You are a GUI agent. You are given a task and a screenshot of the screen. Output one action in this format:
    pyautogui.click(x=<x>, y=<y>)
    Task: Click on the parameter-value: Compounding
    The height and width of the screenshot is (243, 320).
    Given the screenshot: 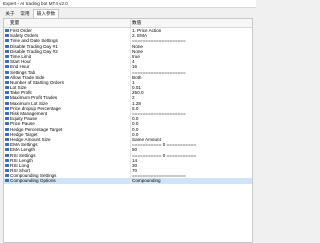 What is the action you would take?
    pyautogui.click(x=146, y=180)
    